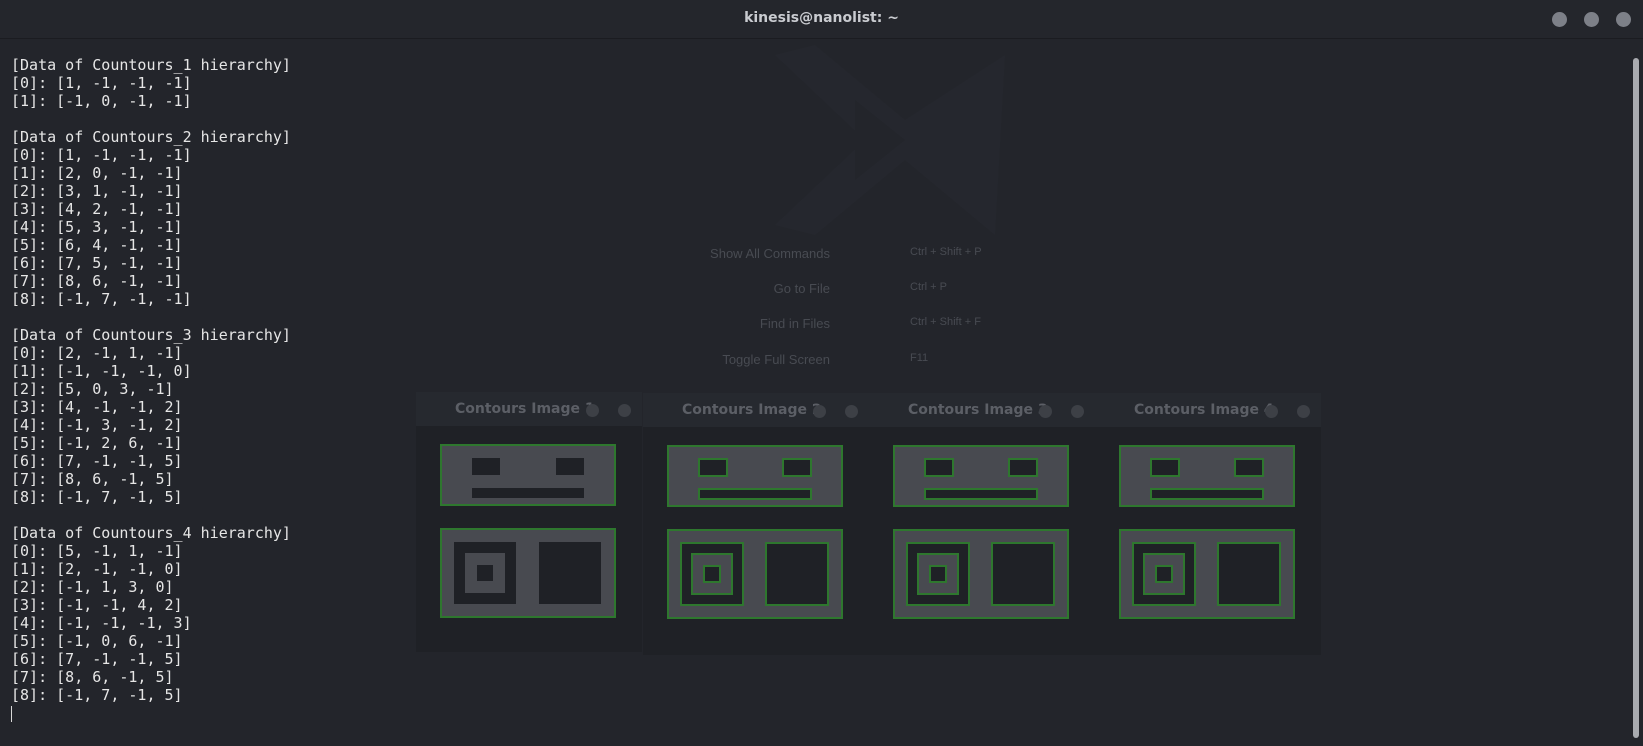  I want to click on terminal-line: [4]: [-1, 3, -1, 2], so click(97, 425).